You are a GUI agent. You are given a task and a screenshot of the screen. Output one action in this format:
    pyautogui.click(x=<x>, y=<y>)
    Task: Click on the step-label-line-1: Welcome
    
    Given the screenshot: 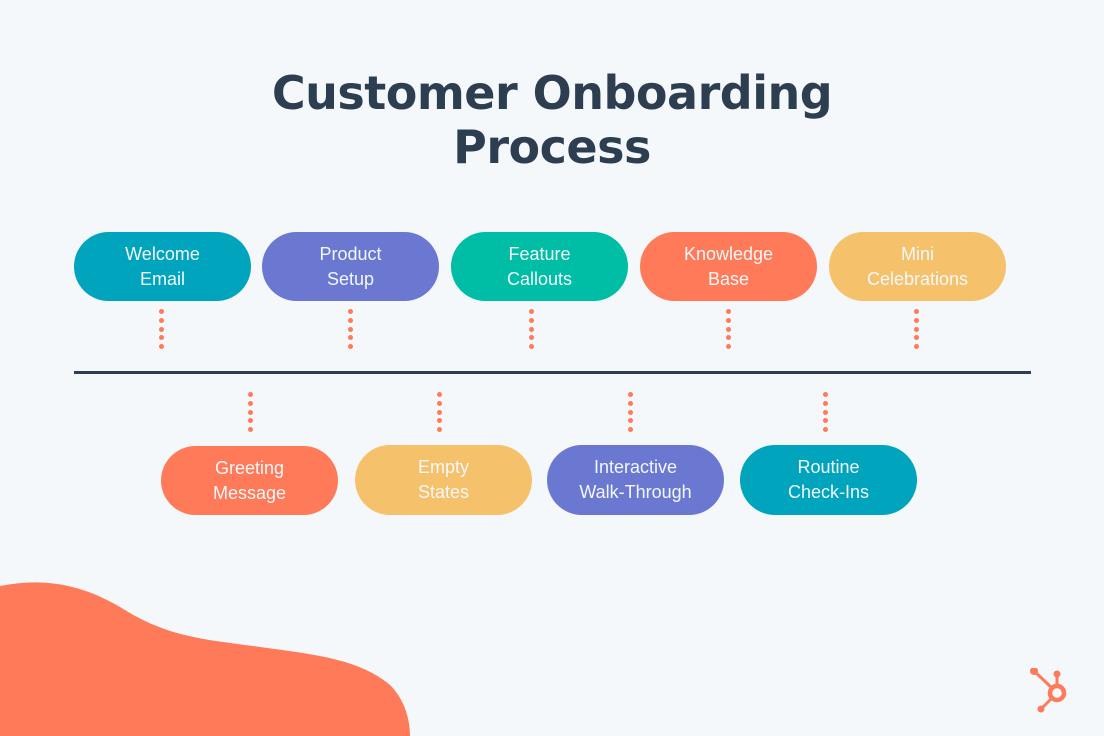 What is the action you would take?
    pyautogui.click(x=162, y=253)
    